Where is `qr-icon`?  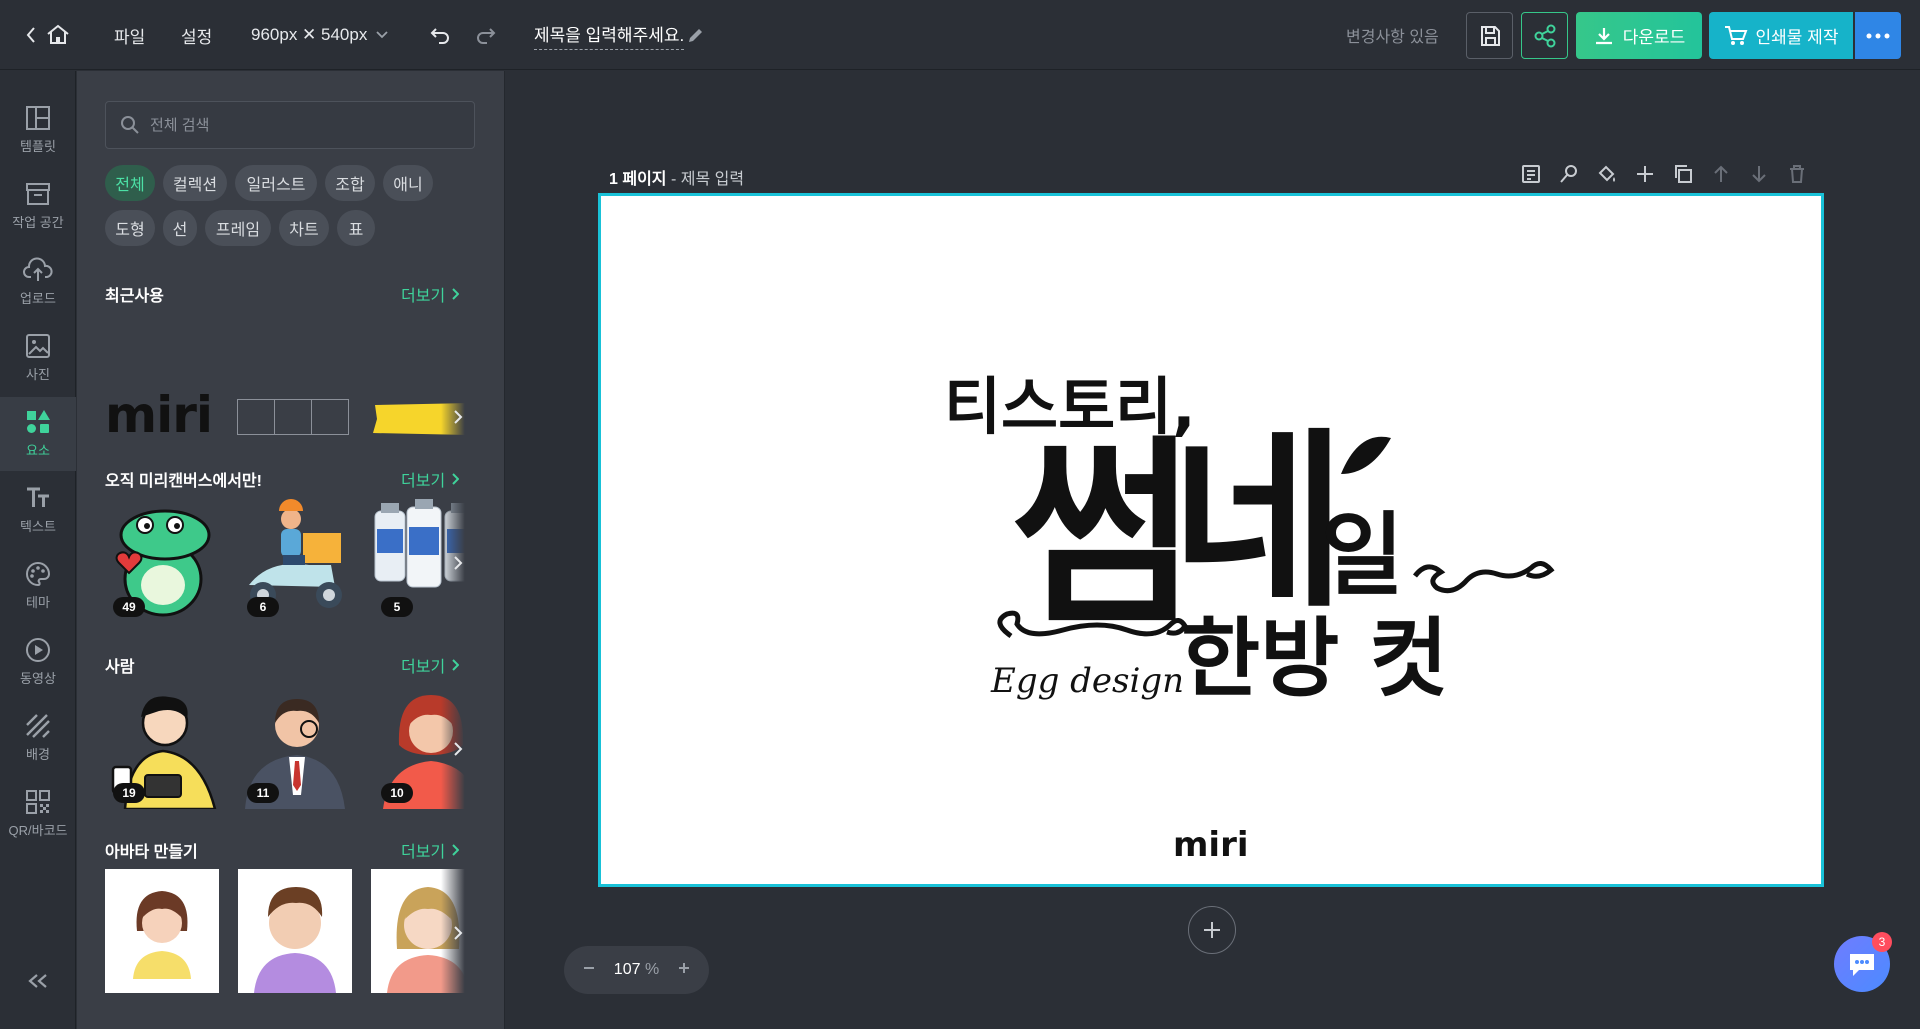 qr-icon is located at coordinates (38, 802).